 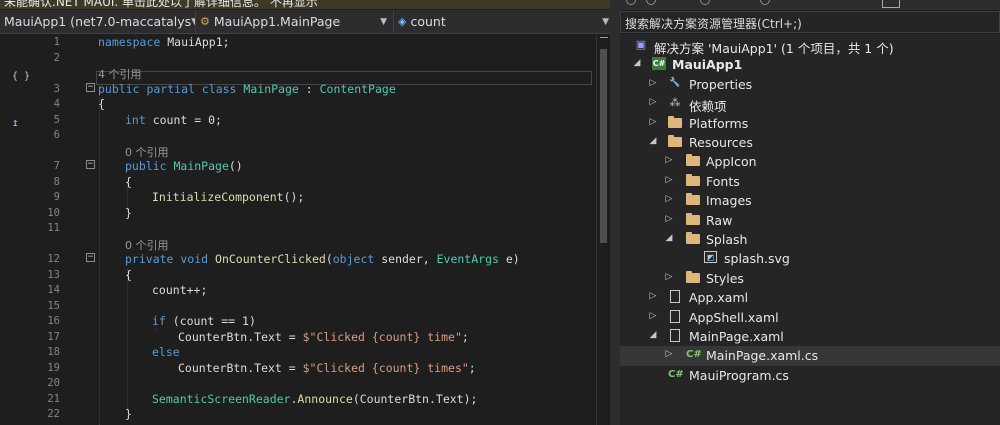 What do you see at coordinates (53, 336) in the screenshot?
I see `line-number: 17` at bounding box center [53, 336].